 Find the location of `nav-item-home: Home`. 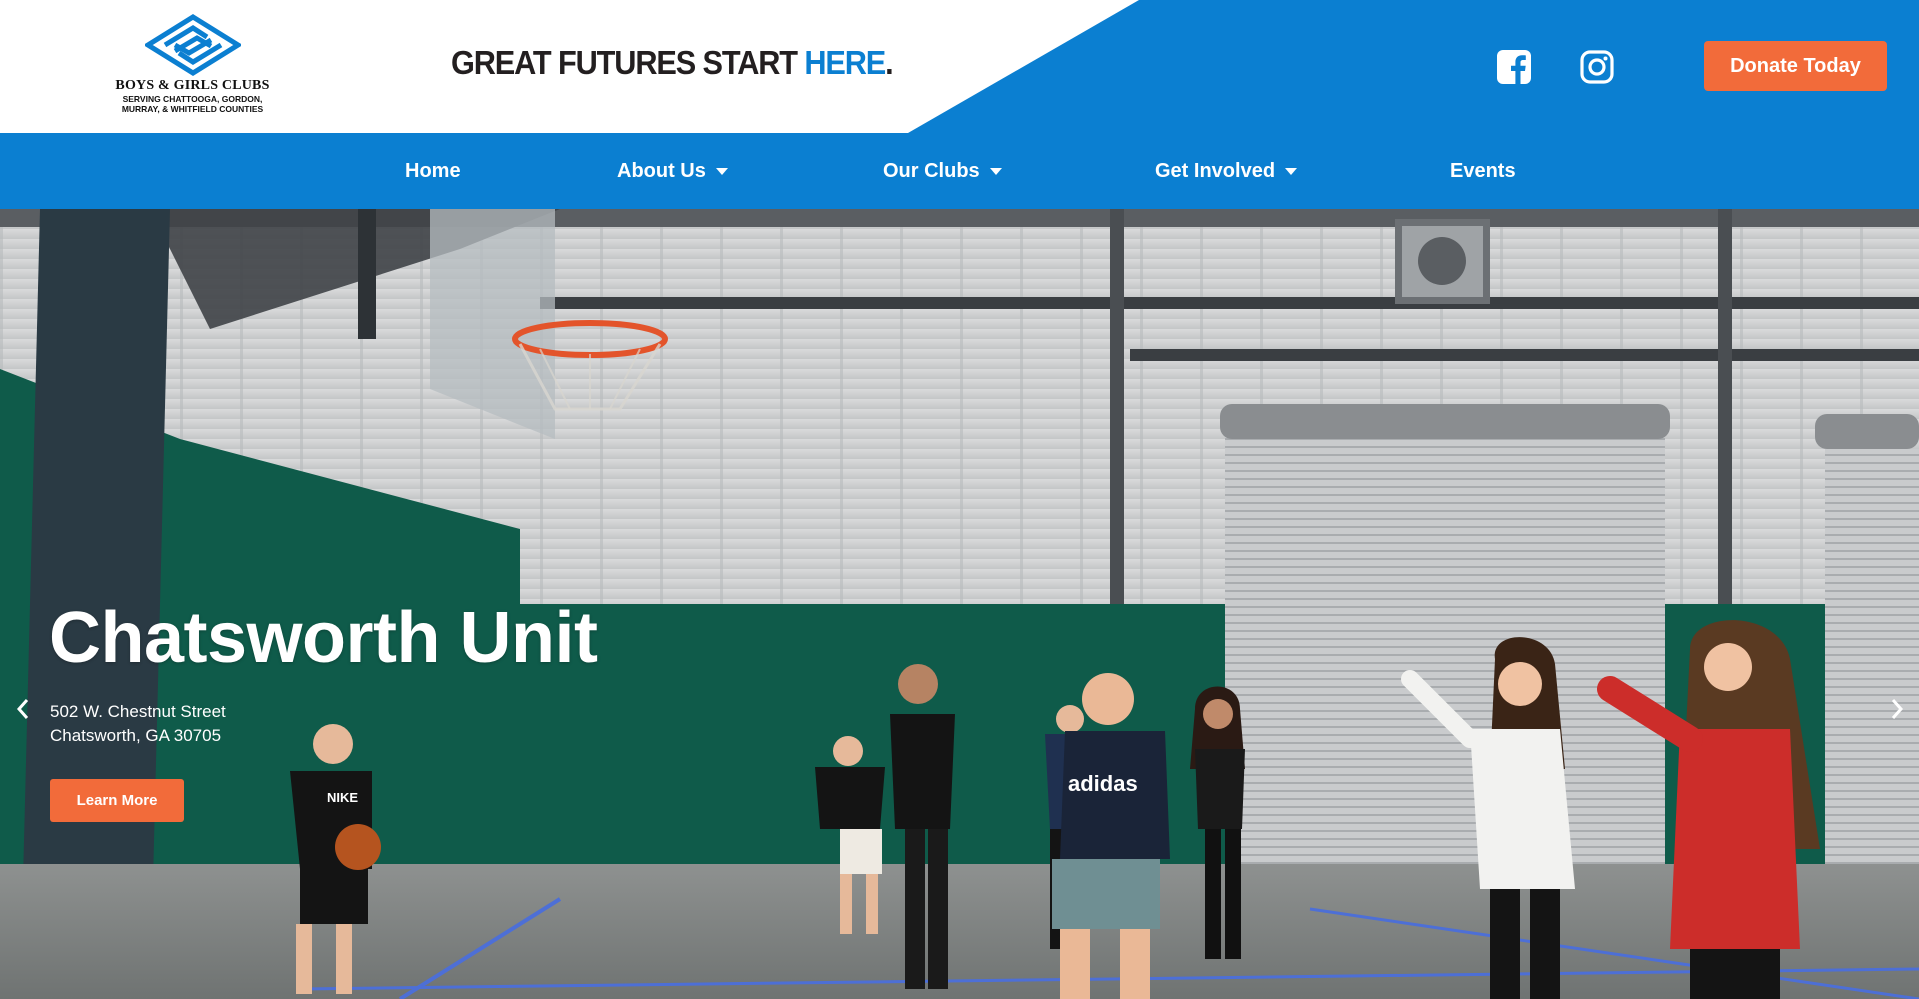

nav-item-home: Home is located at coordinates (433, 171).